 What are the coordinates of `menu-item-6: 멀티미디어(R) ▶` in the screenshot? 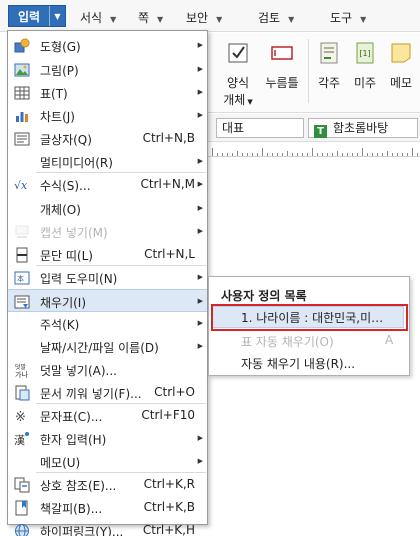 It's located at (107, 161).